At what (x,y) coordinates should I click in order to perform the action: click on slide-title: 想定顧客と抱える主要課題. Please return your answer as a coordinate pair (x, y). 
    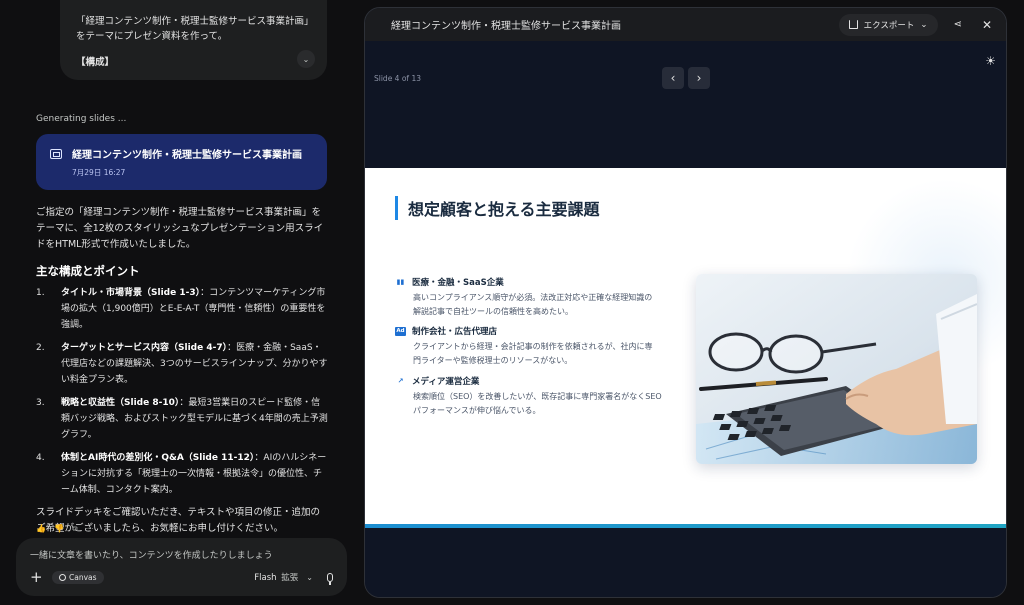
    Looking at the image, I should click on (497, 208).